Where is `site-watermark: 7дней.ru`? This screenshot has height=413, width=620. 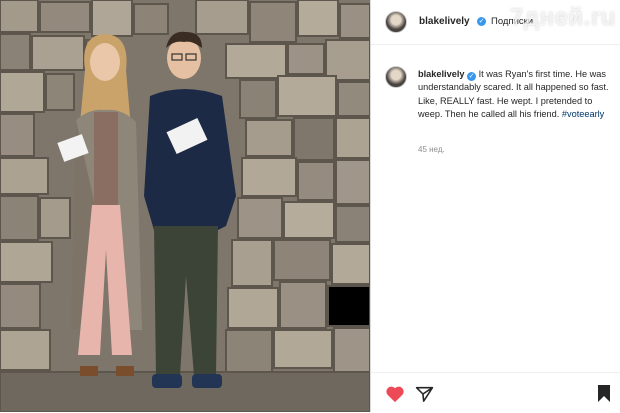
site-watermark: 7дней.ru is located at coordinates (563, 17).